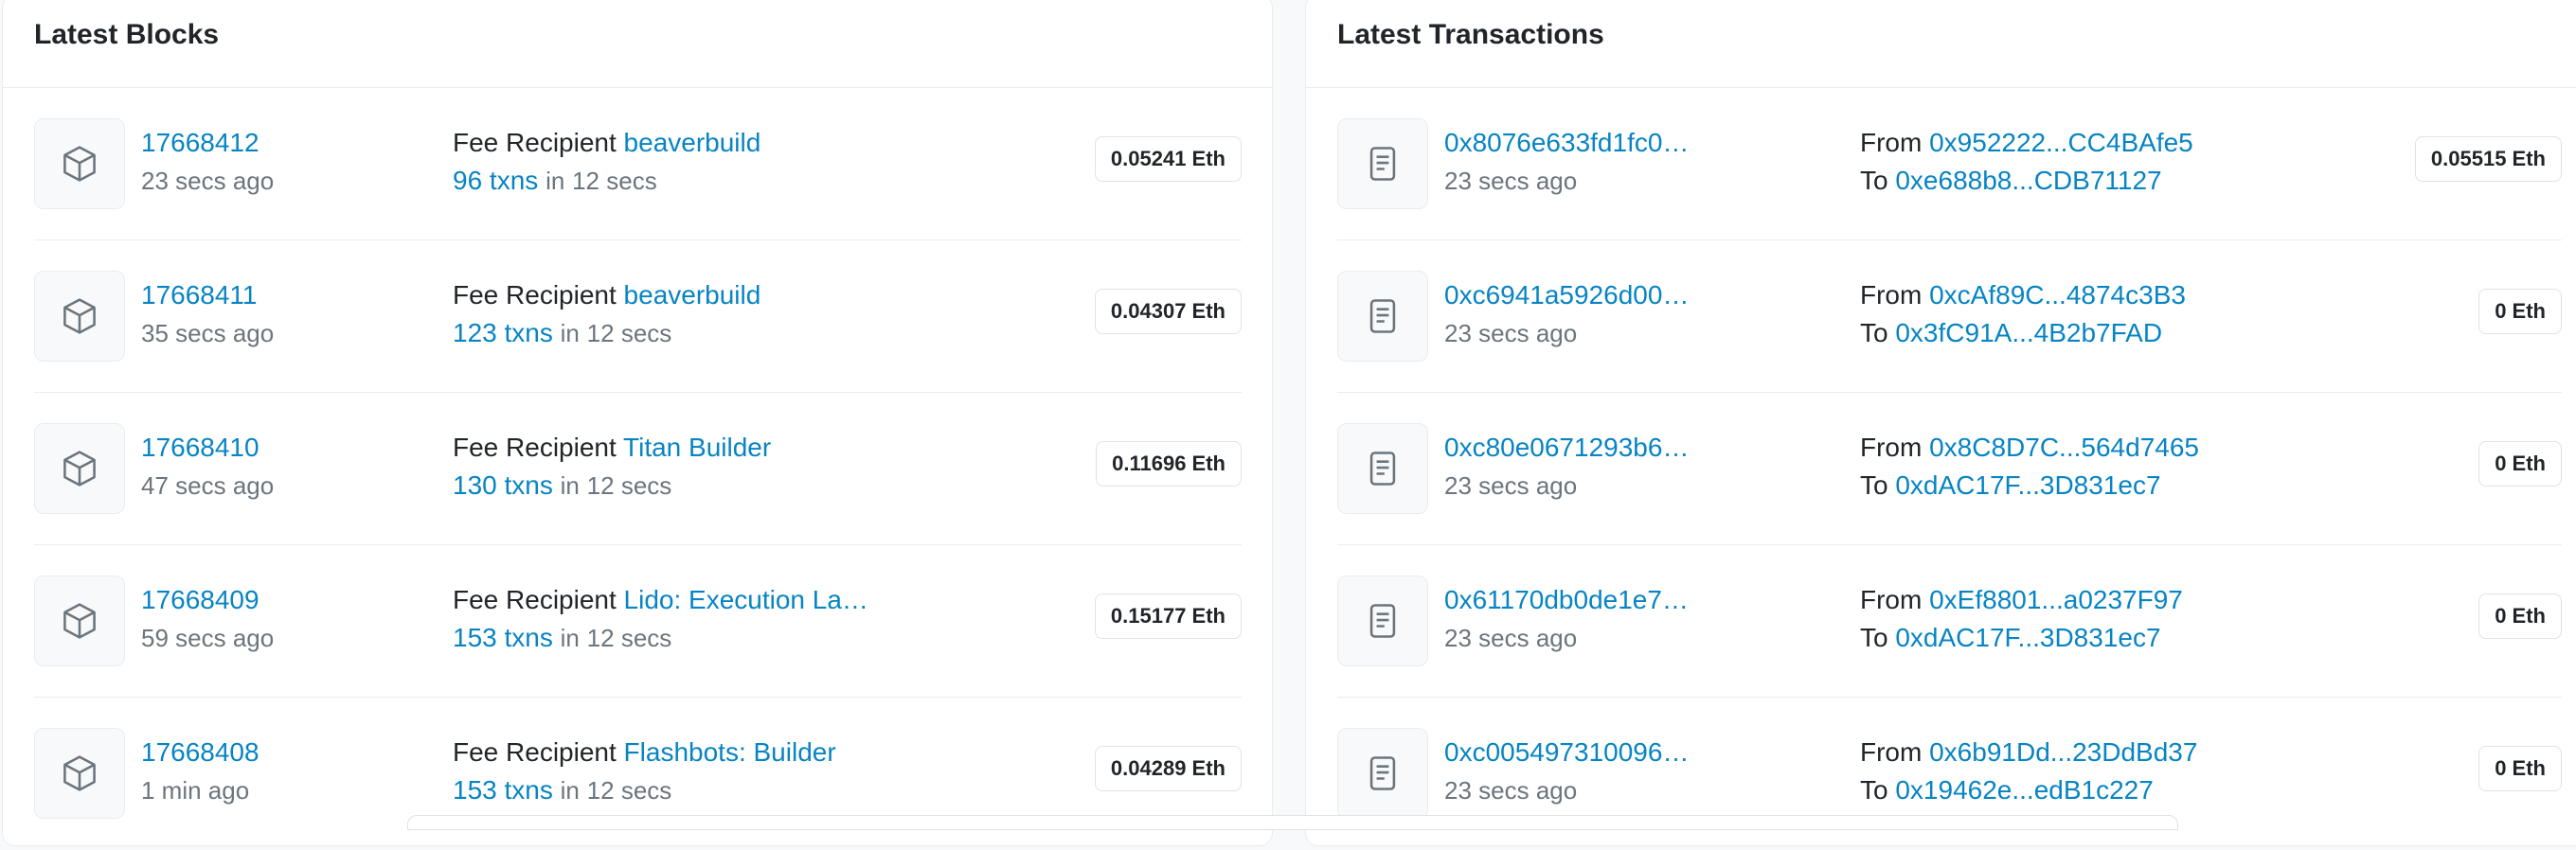  Describe the element at coordinates (1292, 822) in the screenshot. I see `bottom-popup-edge` at that location.